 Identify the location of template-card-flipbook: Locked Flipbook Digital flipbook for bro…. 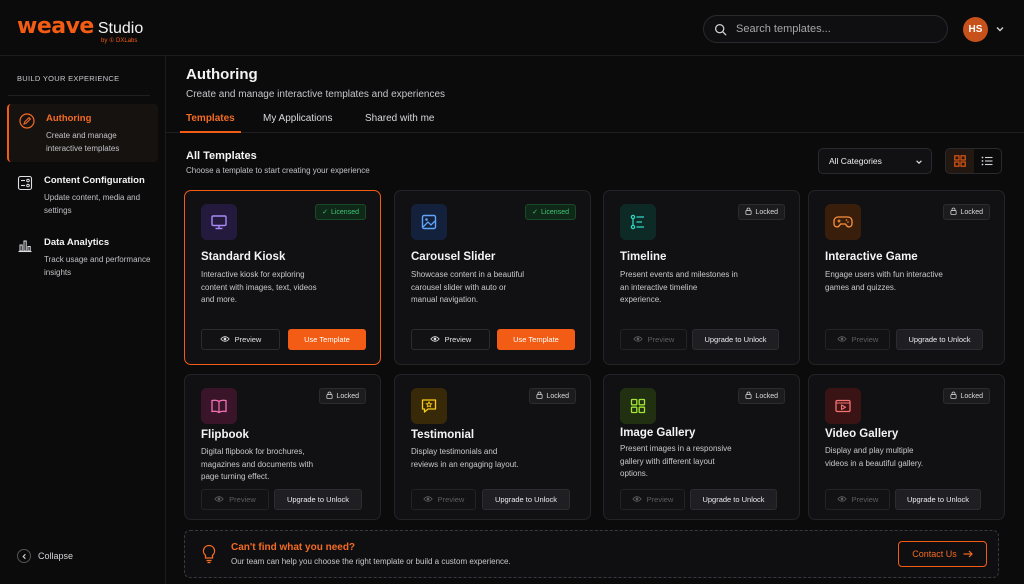
(282, 447).